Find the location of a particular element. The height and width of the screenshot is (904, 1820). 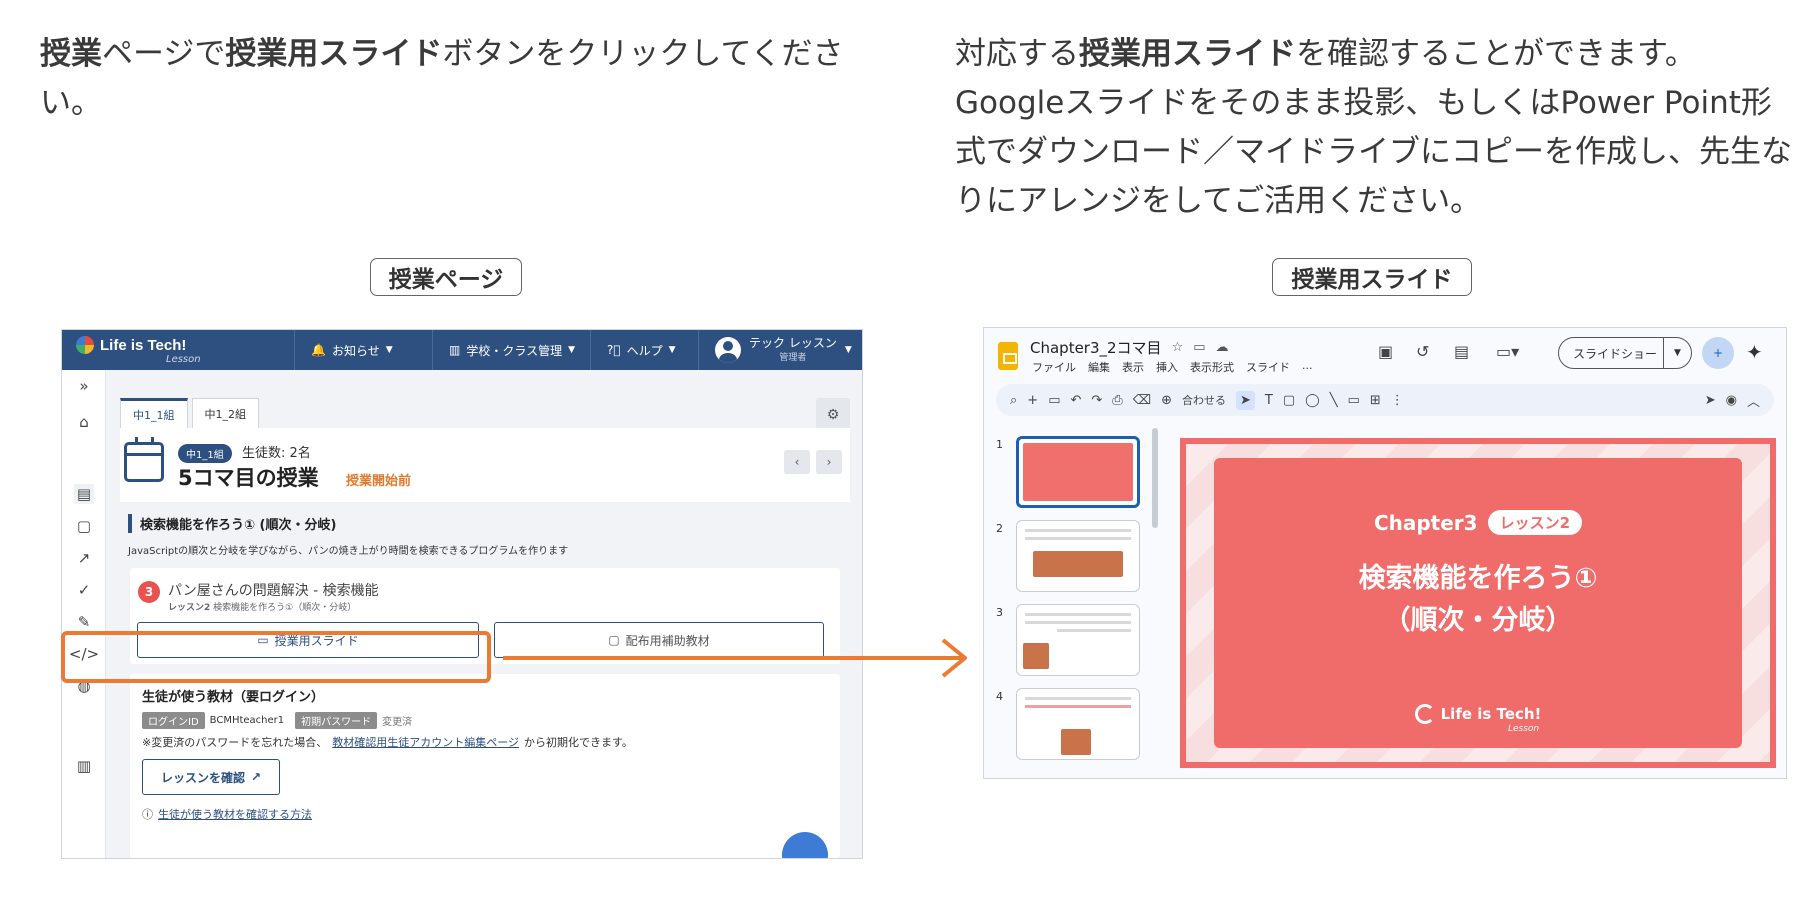

gemini-icon: ✦ is located at coordinates (1754, 352).